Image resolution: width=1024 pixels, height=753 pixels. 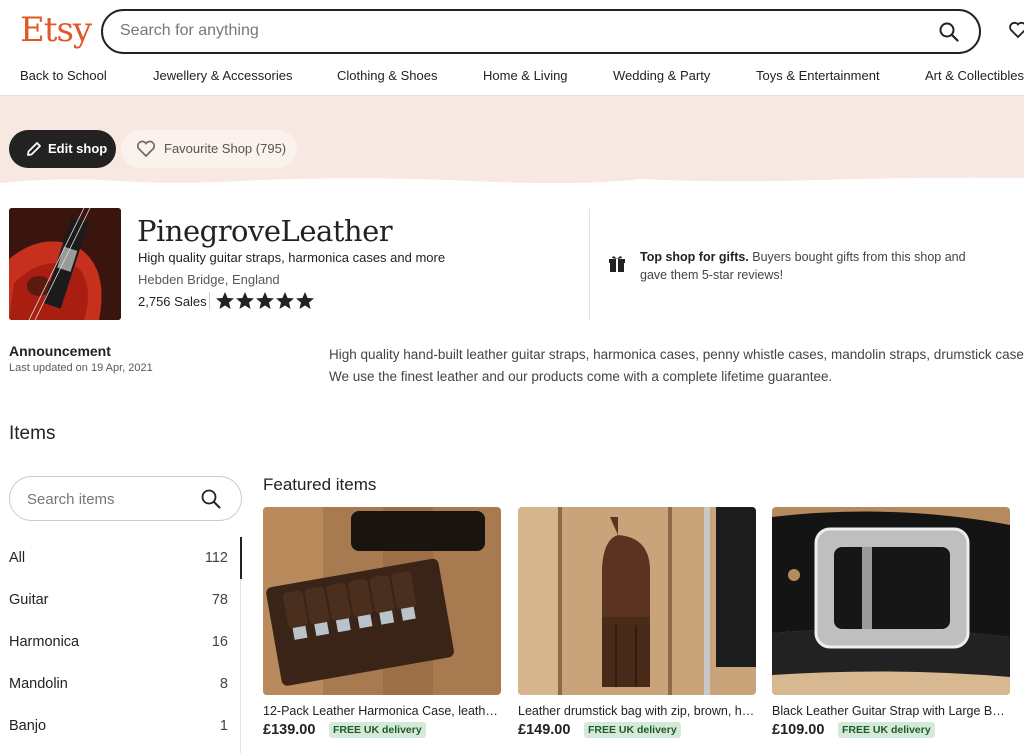 What do you see at coordinates (544, 730) in the screenshot?
I see `listing-price: £149.00` at bounding box center [544, 730].